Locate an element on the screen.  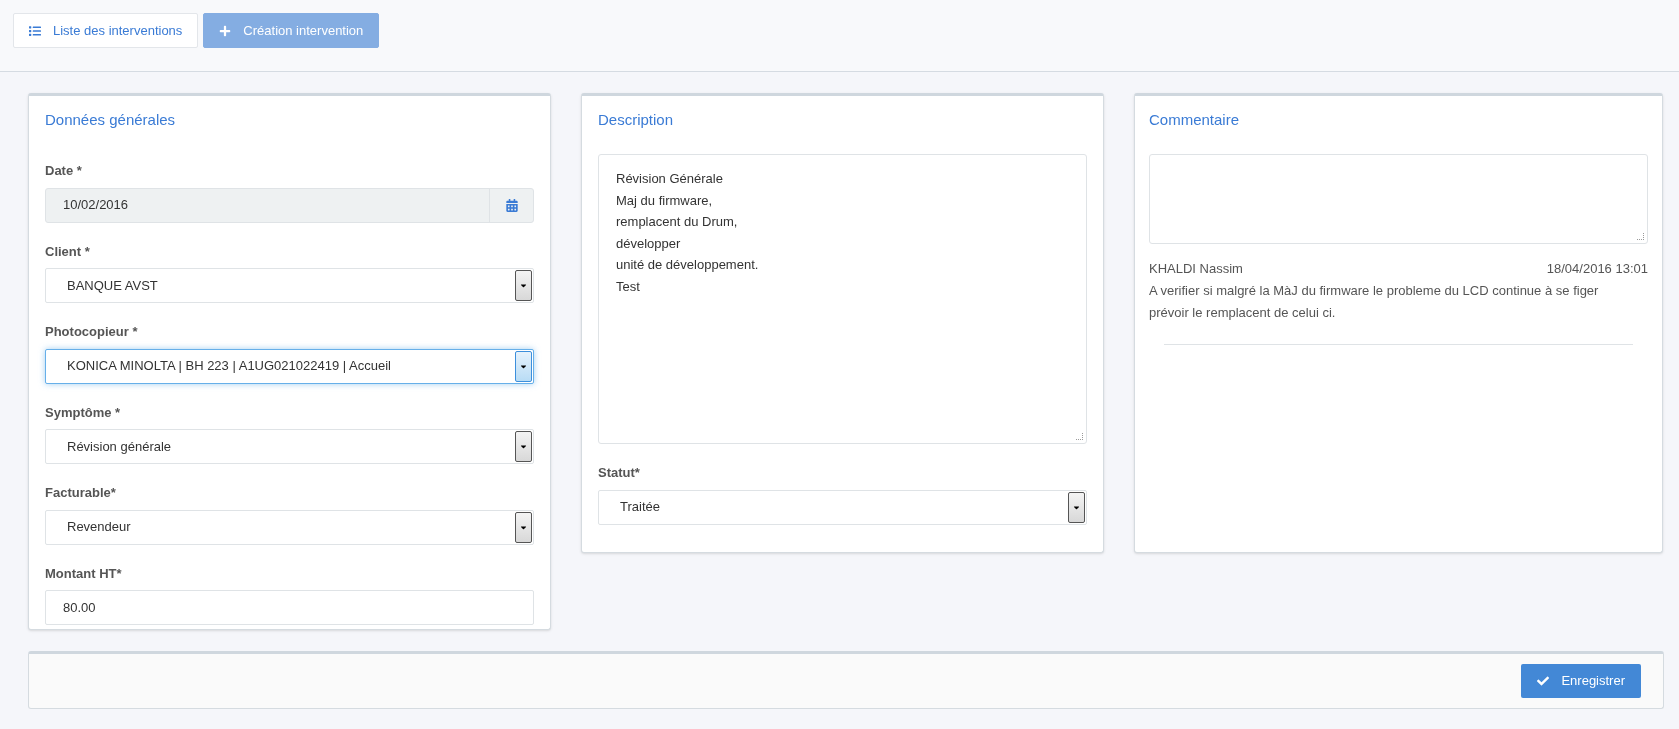
plus-icon is located at coordinates (225, 30).